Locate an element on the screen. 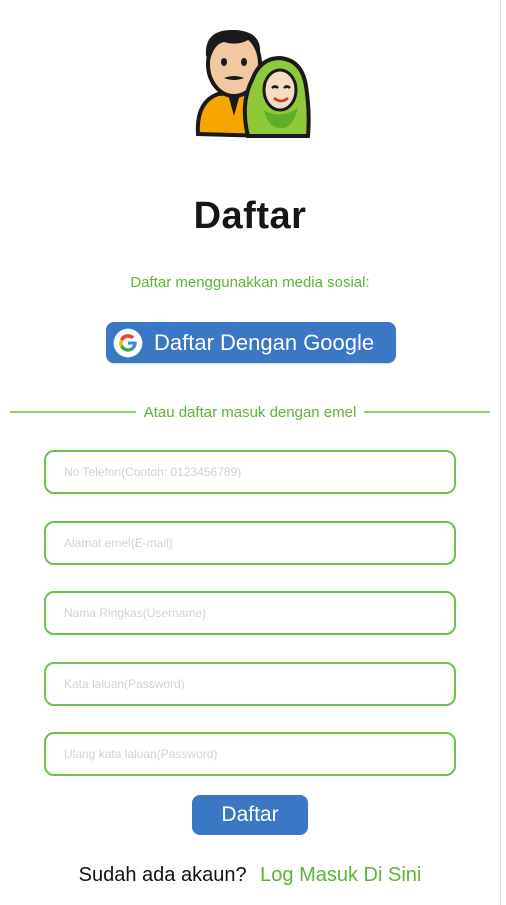 Image resolution: width=506 pixels, height=905 pixels. google-signup-button: Daftar Dengan Google is located at coordinates (251, 342).